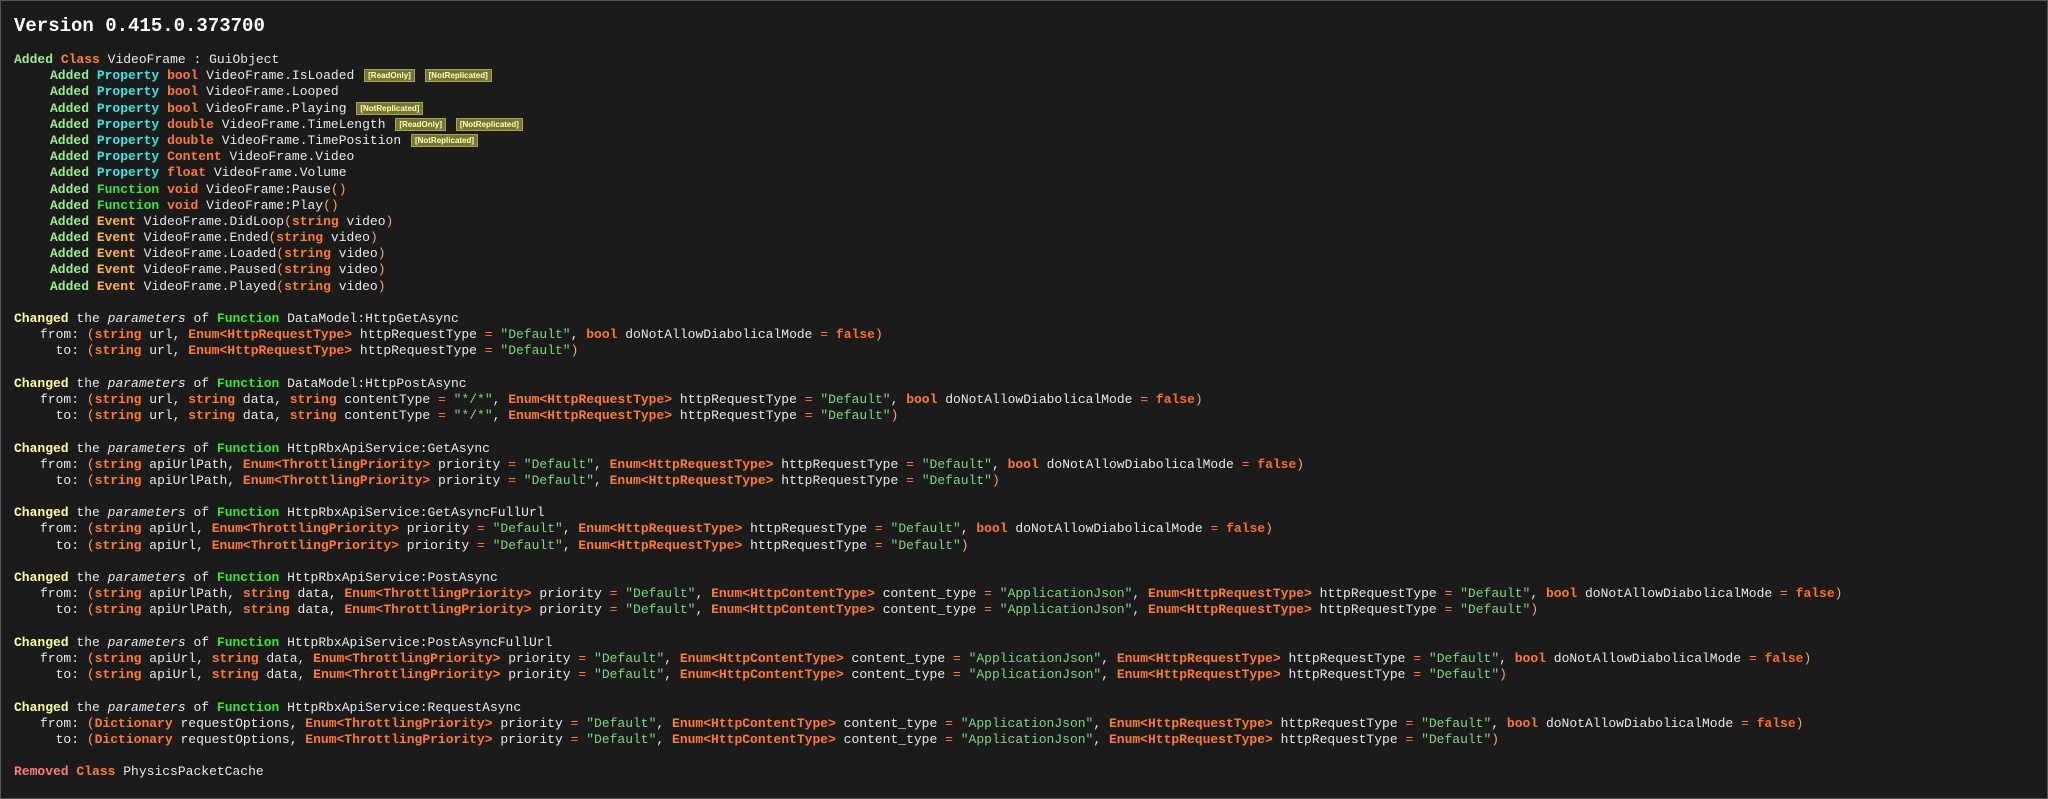  Describe the element at coordinates (377, 383) in the screenshot. I see `function-name: DataModel:HttpPostAsync` at that location.